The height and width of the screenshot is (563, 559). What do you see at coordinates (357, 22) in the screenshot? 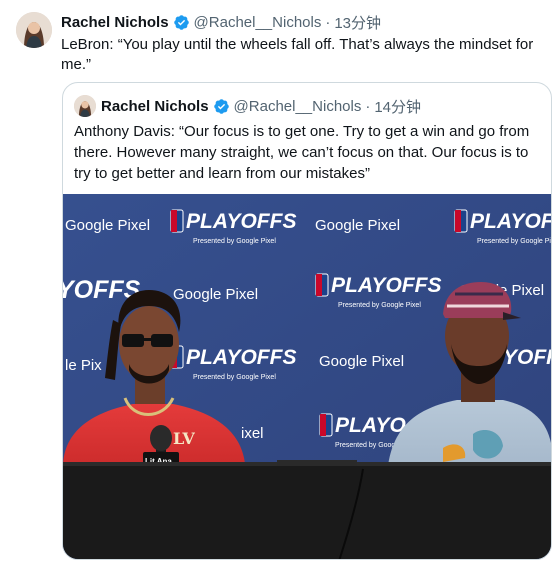
I see `tweet-timestamp: 13分钟` at bounding box center [357, 22].